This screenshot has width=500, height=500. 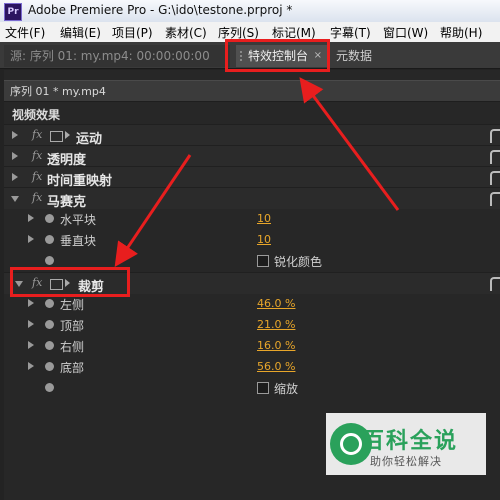 I want to click on tab-metadata: 元数据, so click(x=374, y=56).